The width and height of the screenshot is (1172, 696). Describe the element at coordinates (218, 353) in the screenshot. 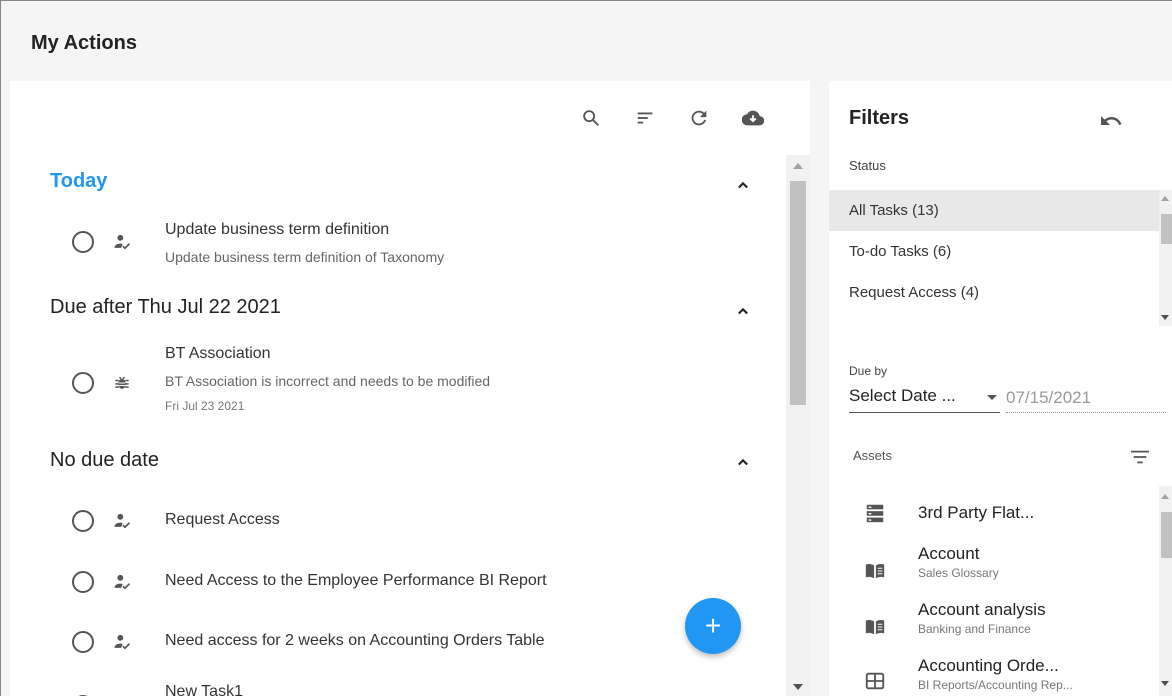

I see `task-title: BT Association` at that location.